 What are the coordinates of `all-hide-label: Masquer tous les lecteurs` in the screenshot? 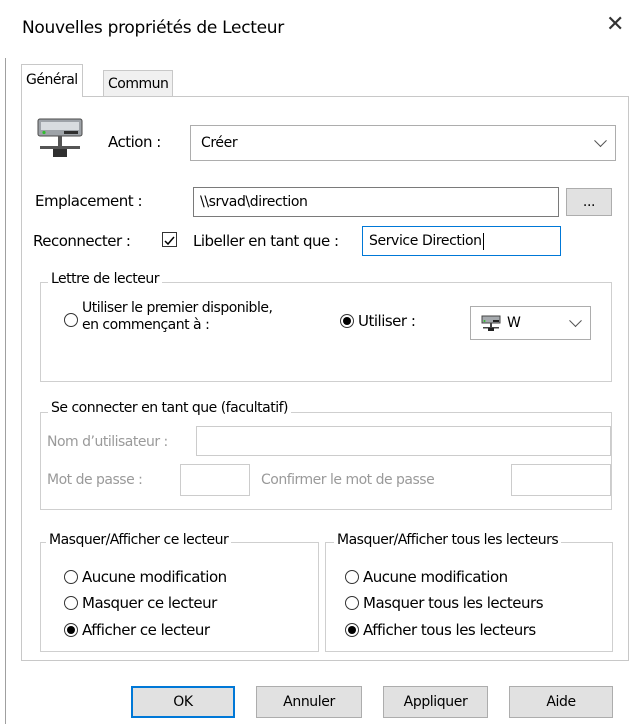 It's located at (453, 603).